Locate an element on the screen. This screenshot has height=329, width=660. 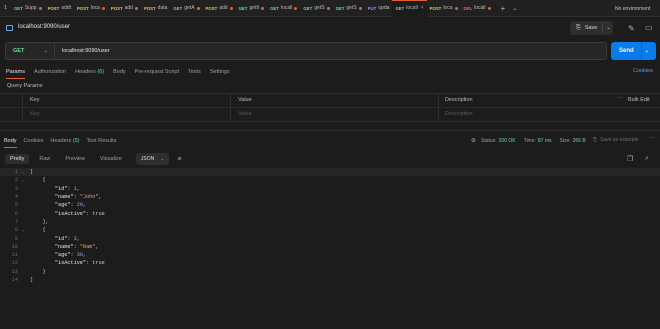
code-text: "name": "Ram", is located at coordinates (76, 246).